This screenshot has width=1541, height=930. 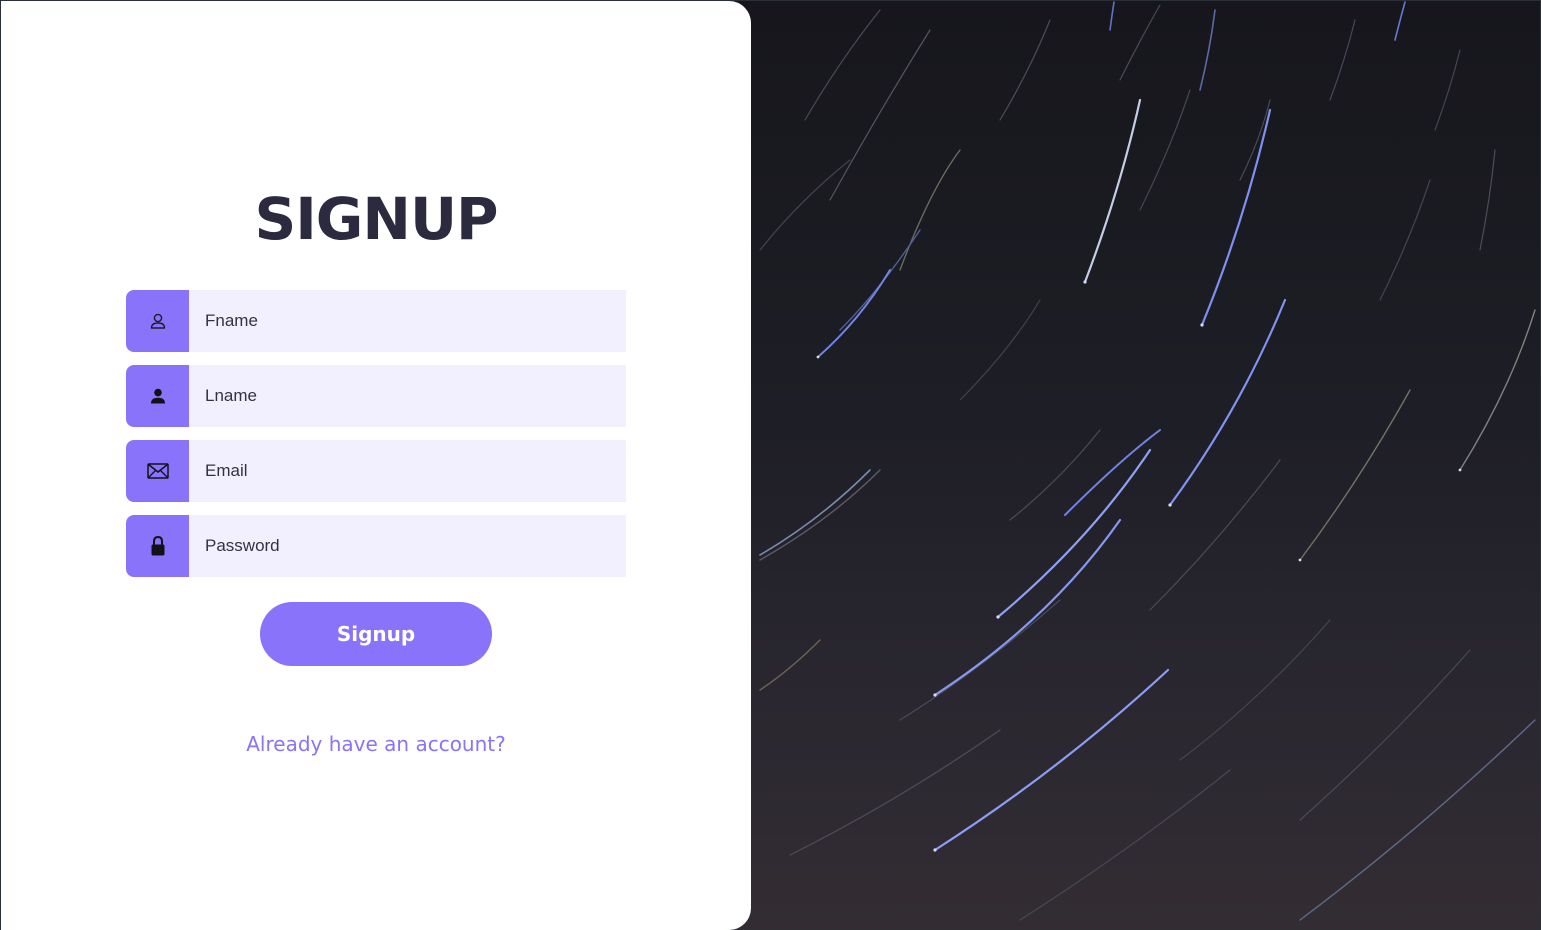 I want to click on password-field, so click(x=376, y=546).